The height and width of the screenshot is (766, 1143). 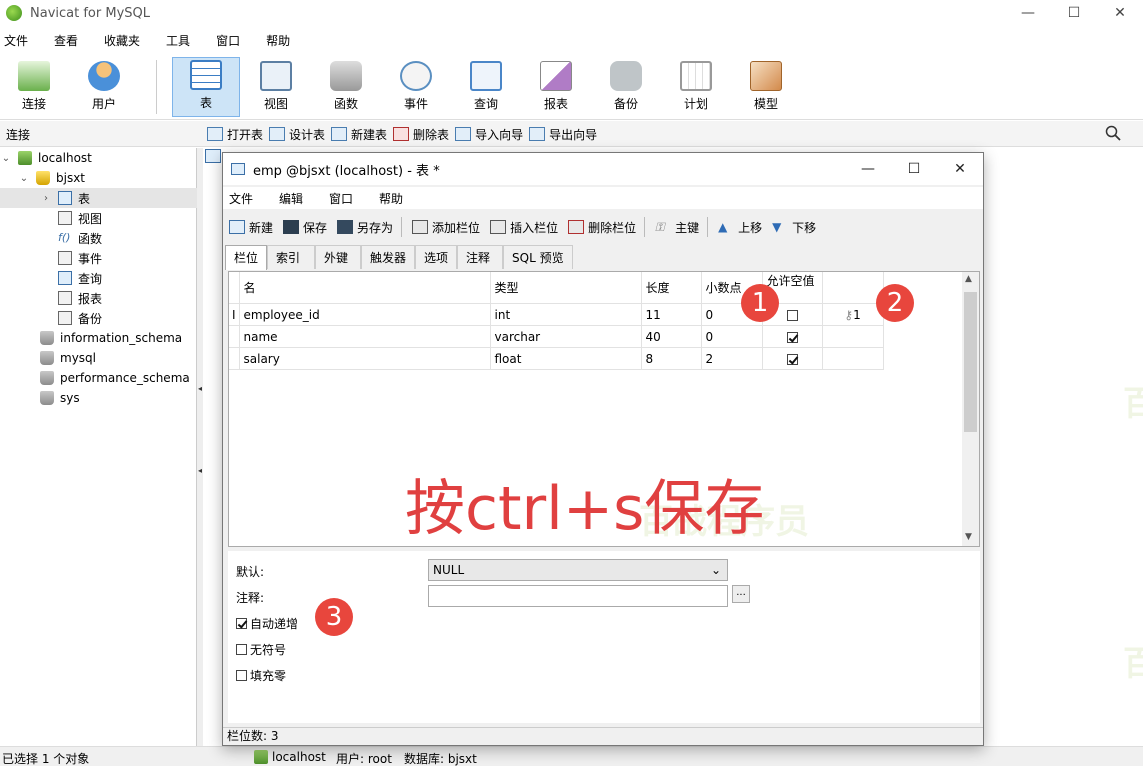 What do you see at coordinates (566, 358) in the screenshot?
I see `field-type-cell: float` at bounding box center [566, 358].